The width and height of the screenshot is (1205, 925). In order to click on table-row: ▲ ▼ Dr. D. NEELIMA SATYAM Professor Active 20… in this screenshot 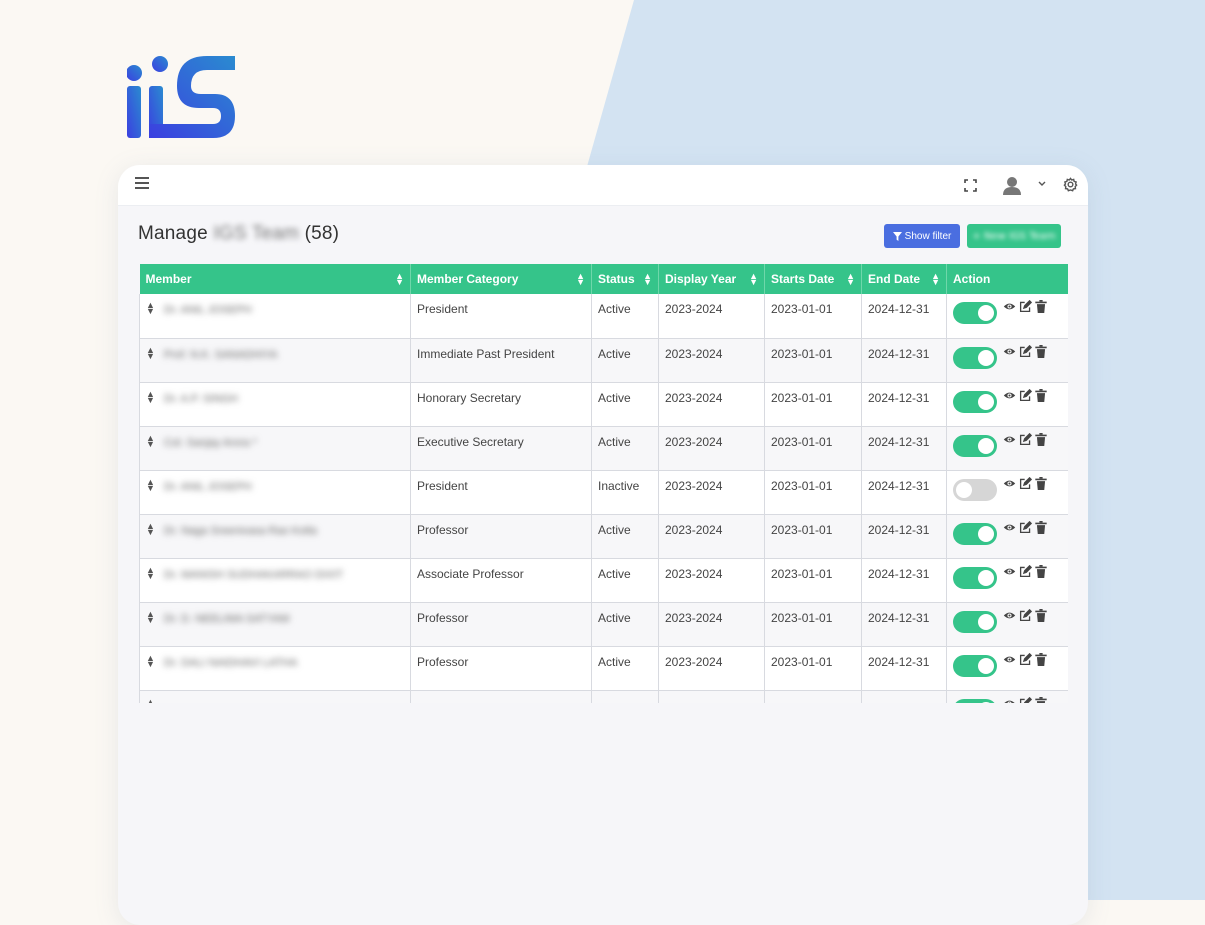, I will do `click(603, 624)`.